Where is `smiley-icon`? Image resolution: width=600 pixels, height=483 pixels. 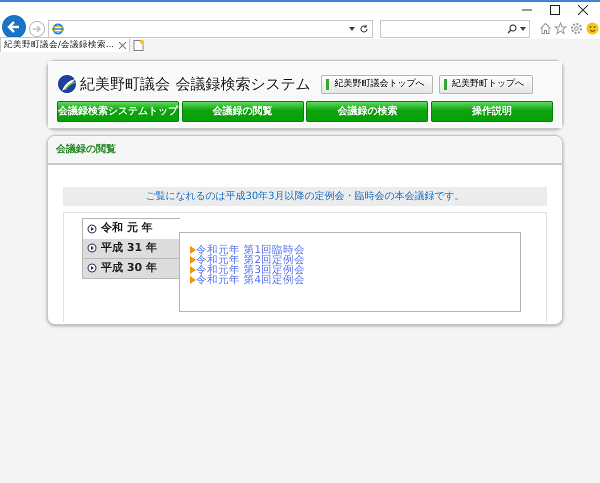 smiley-icon is located at coordinates (592, 28).